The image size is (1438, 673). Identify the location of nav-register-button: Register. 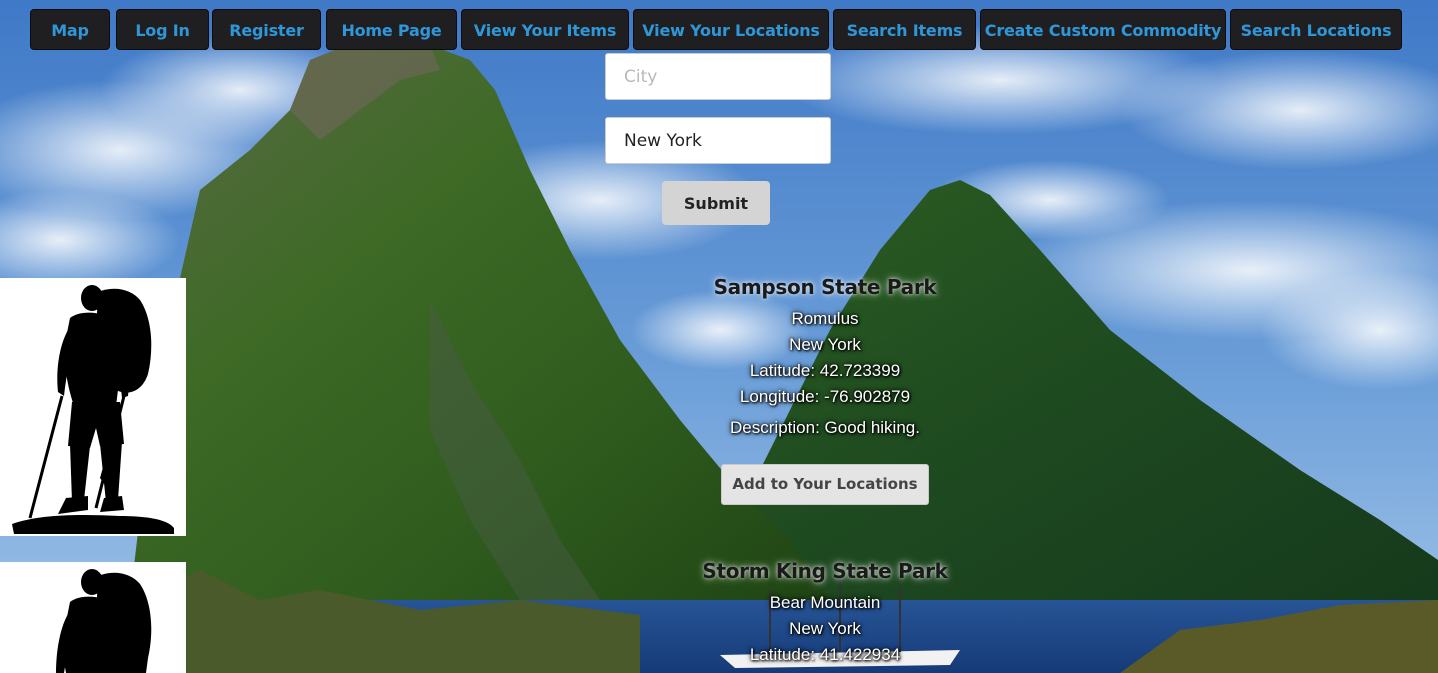
(266, 29).